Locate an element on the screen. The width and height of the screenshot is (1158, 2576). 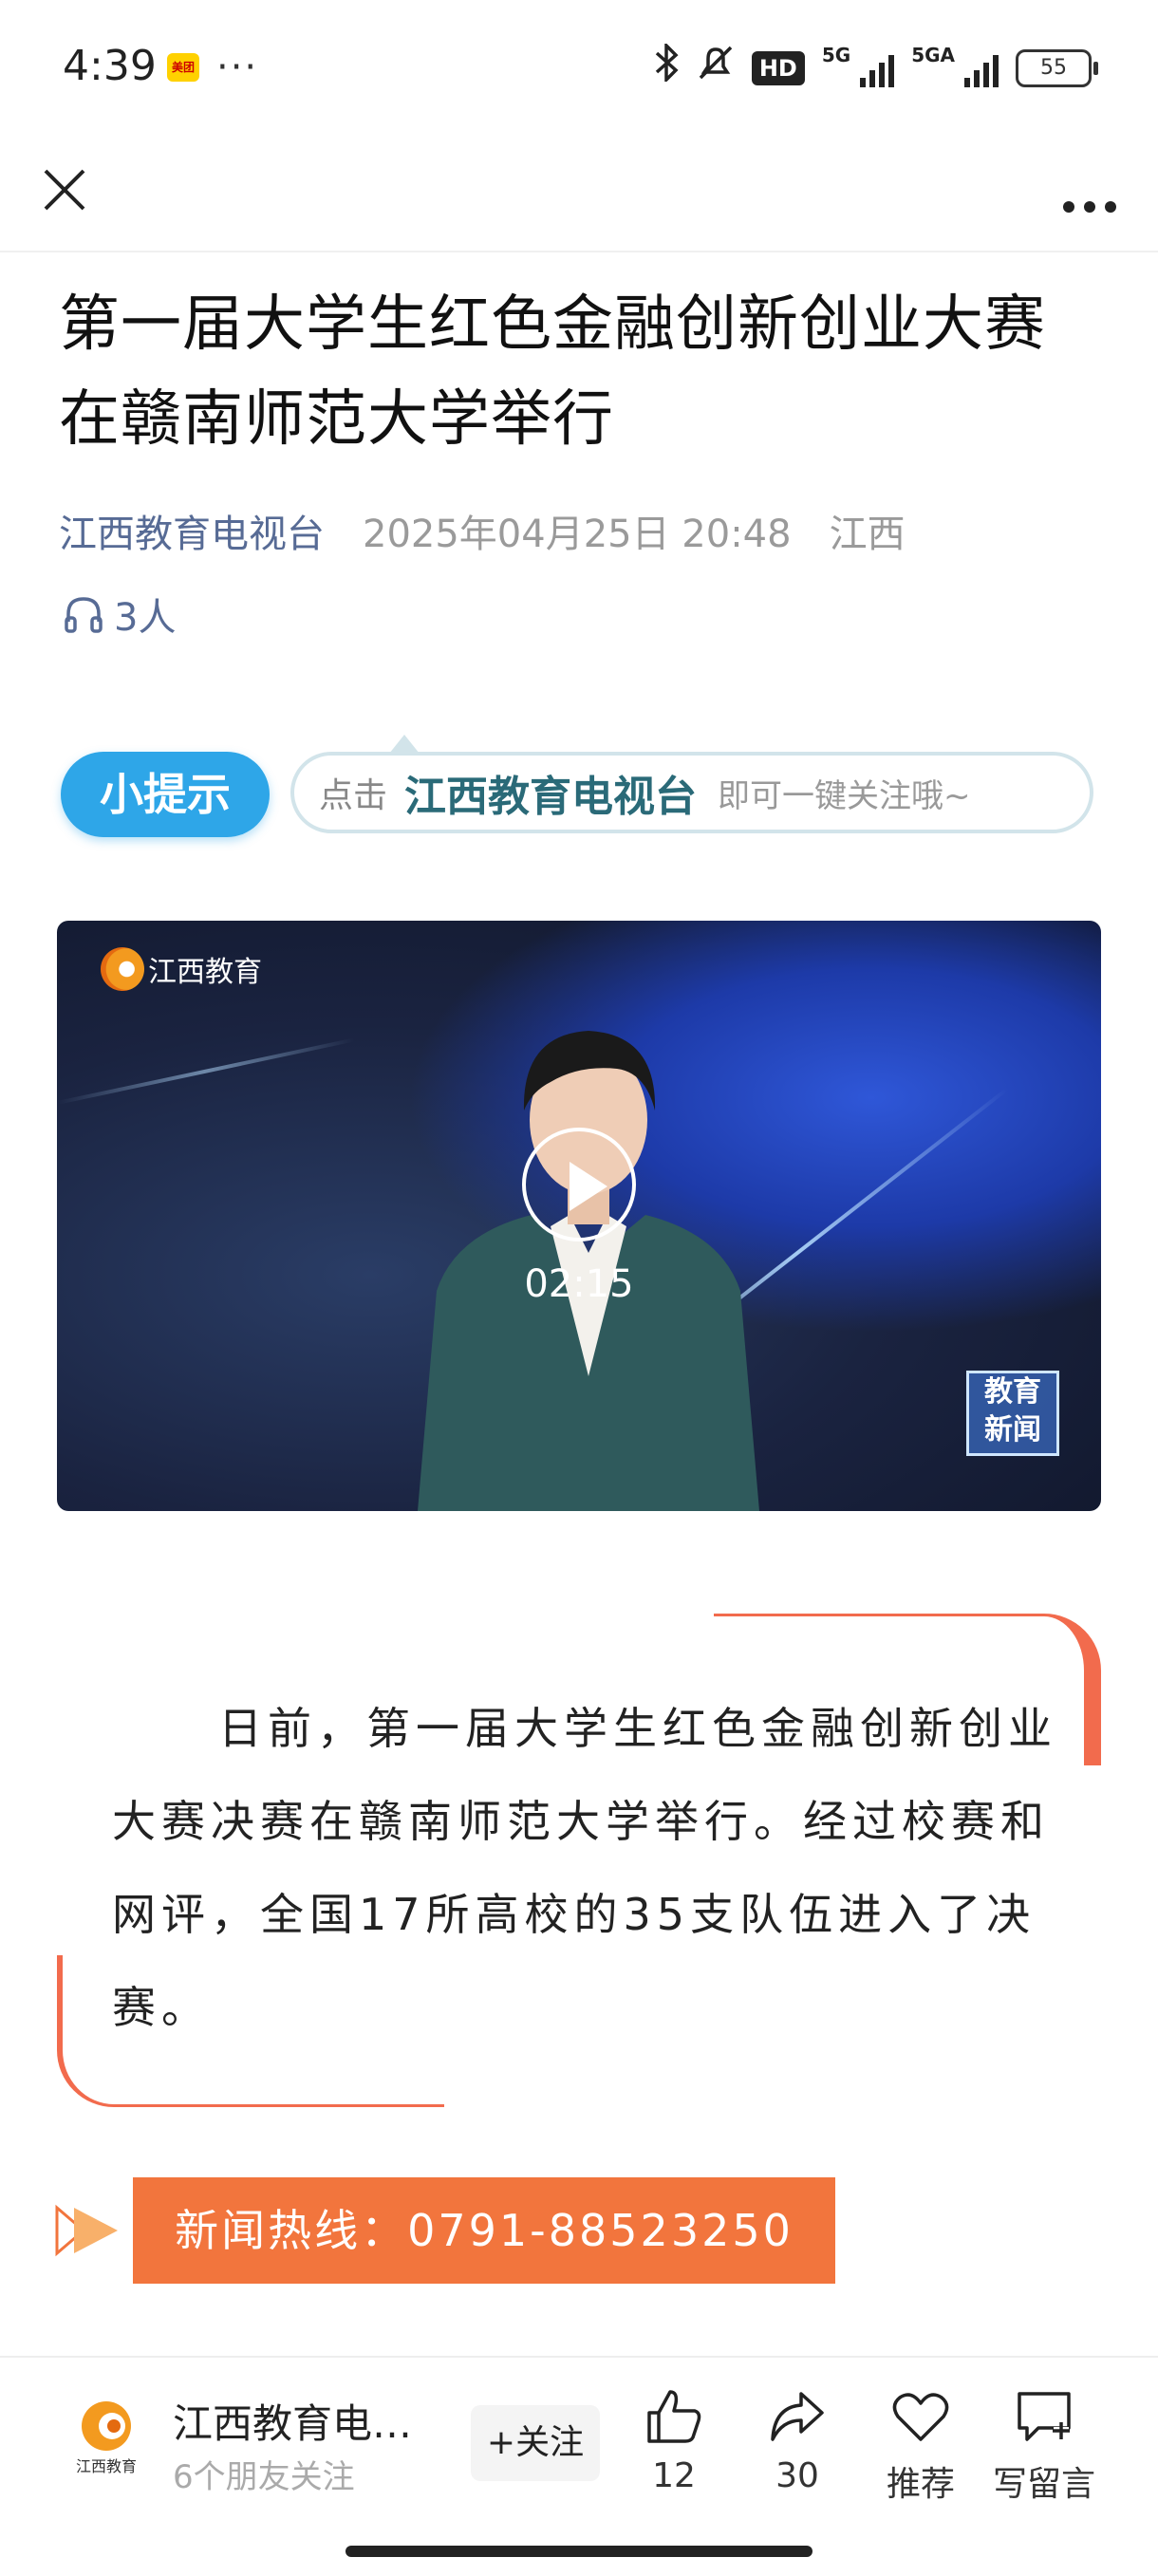
status-icons: HD 5G 5GA 55 is located at coordinates (876, 67).